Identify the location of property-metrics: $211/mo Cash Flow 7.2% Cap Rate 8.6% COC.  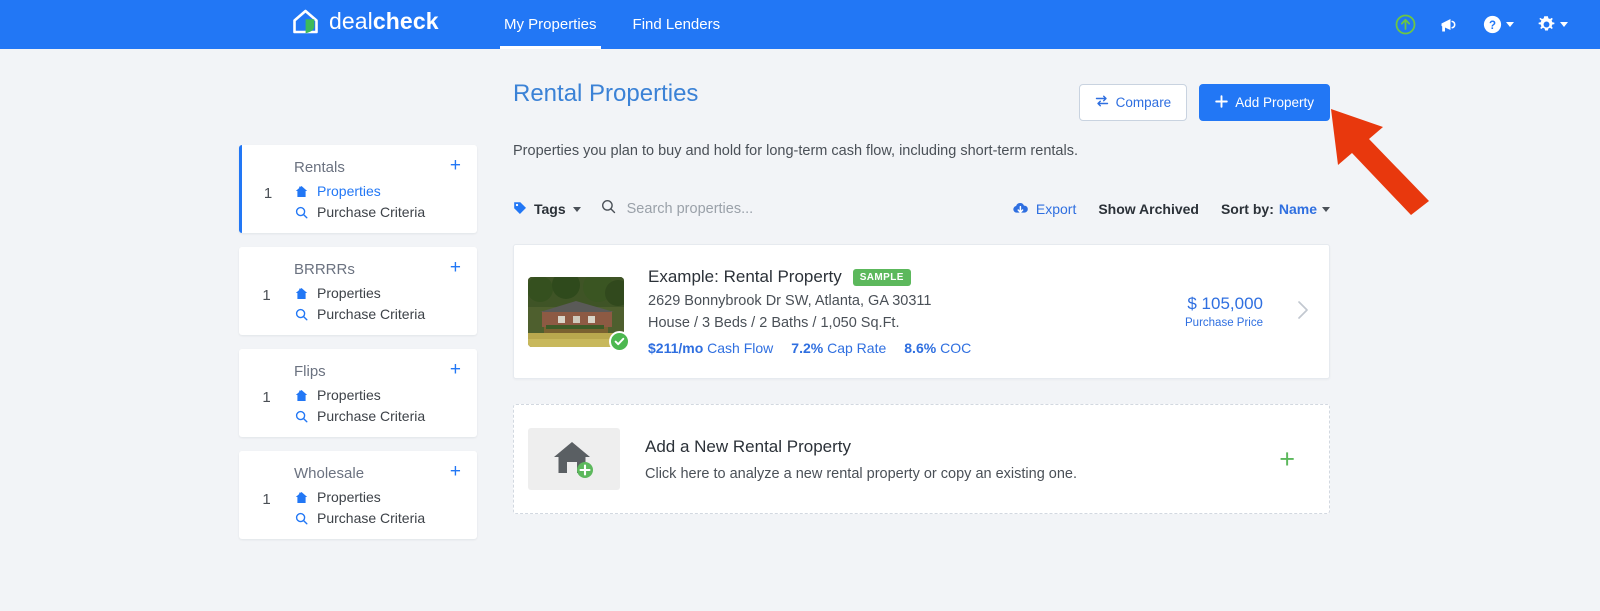
(916, 348).